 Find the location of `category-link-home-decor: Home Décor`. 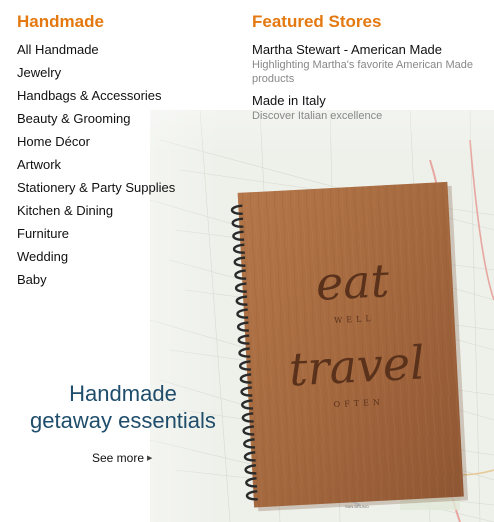

category-link-home-decor: Home Décor is located at coordinates (53, 141).